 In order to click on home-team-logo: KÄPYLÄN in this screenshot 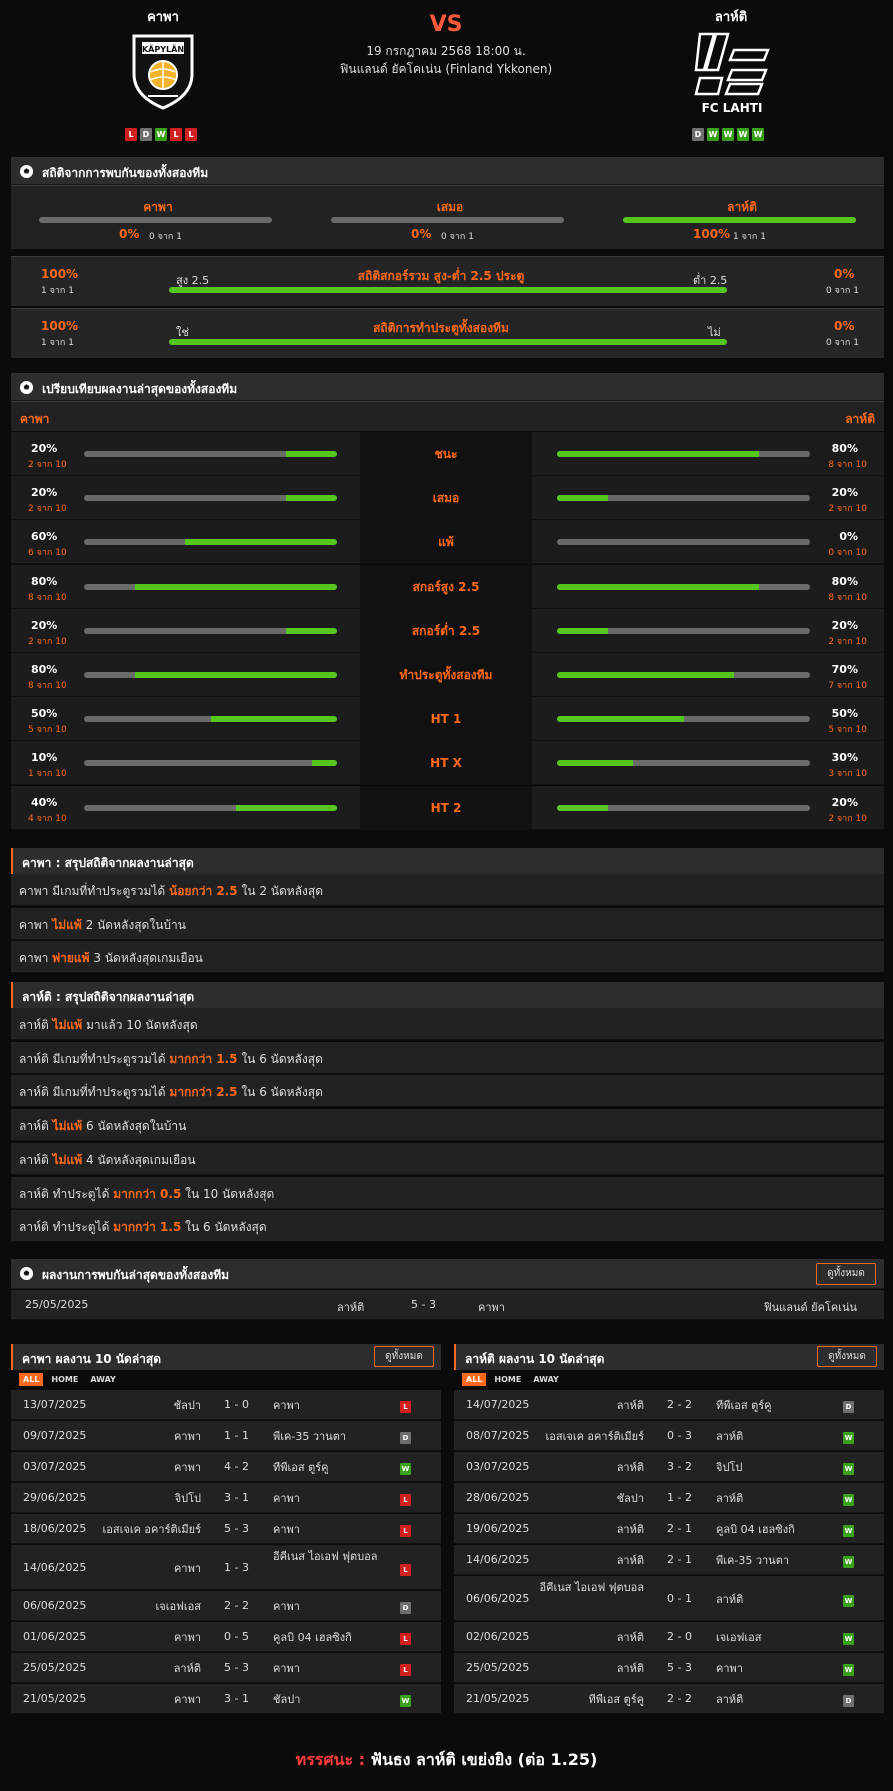, I will do `click(163, 70)`.